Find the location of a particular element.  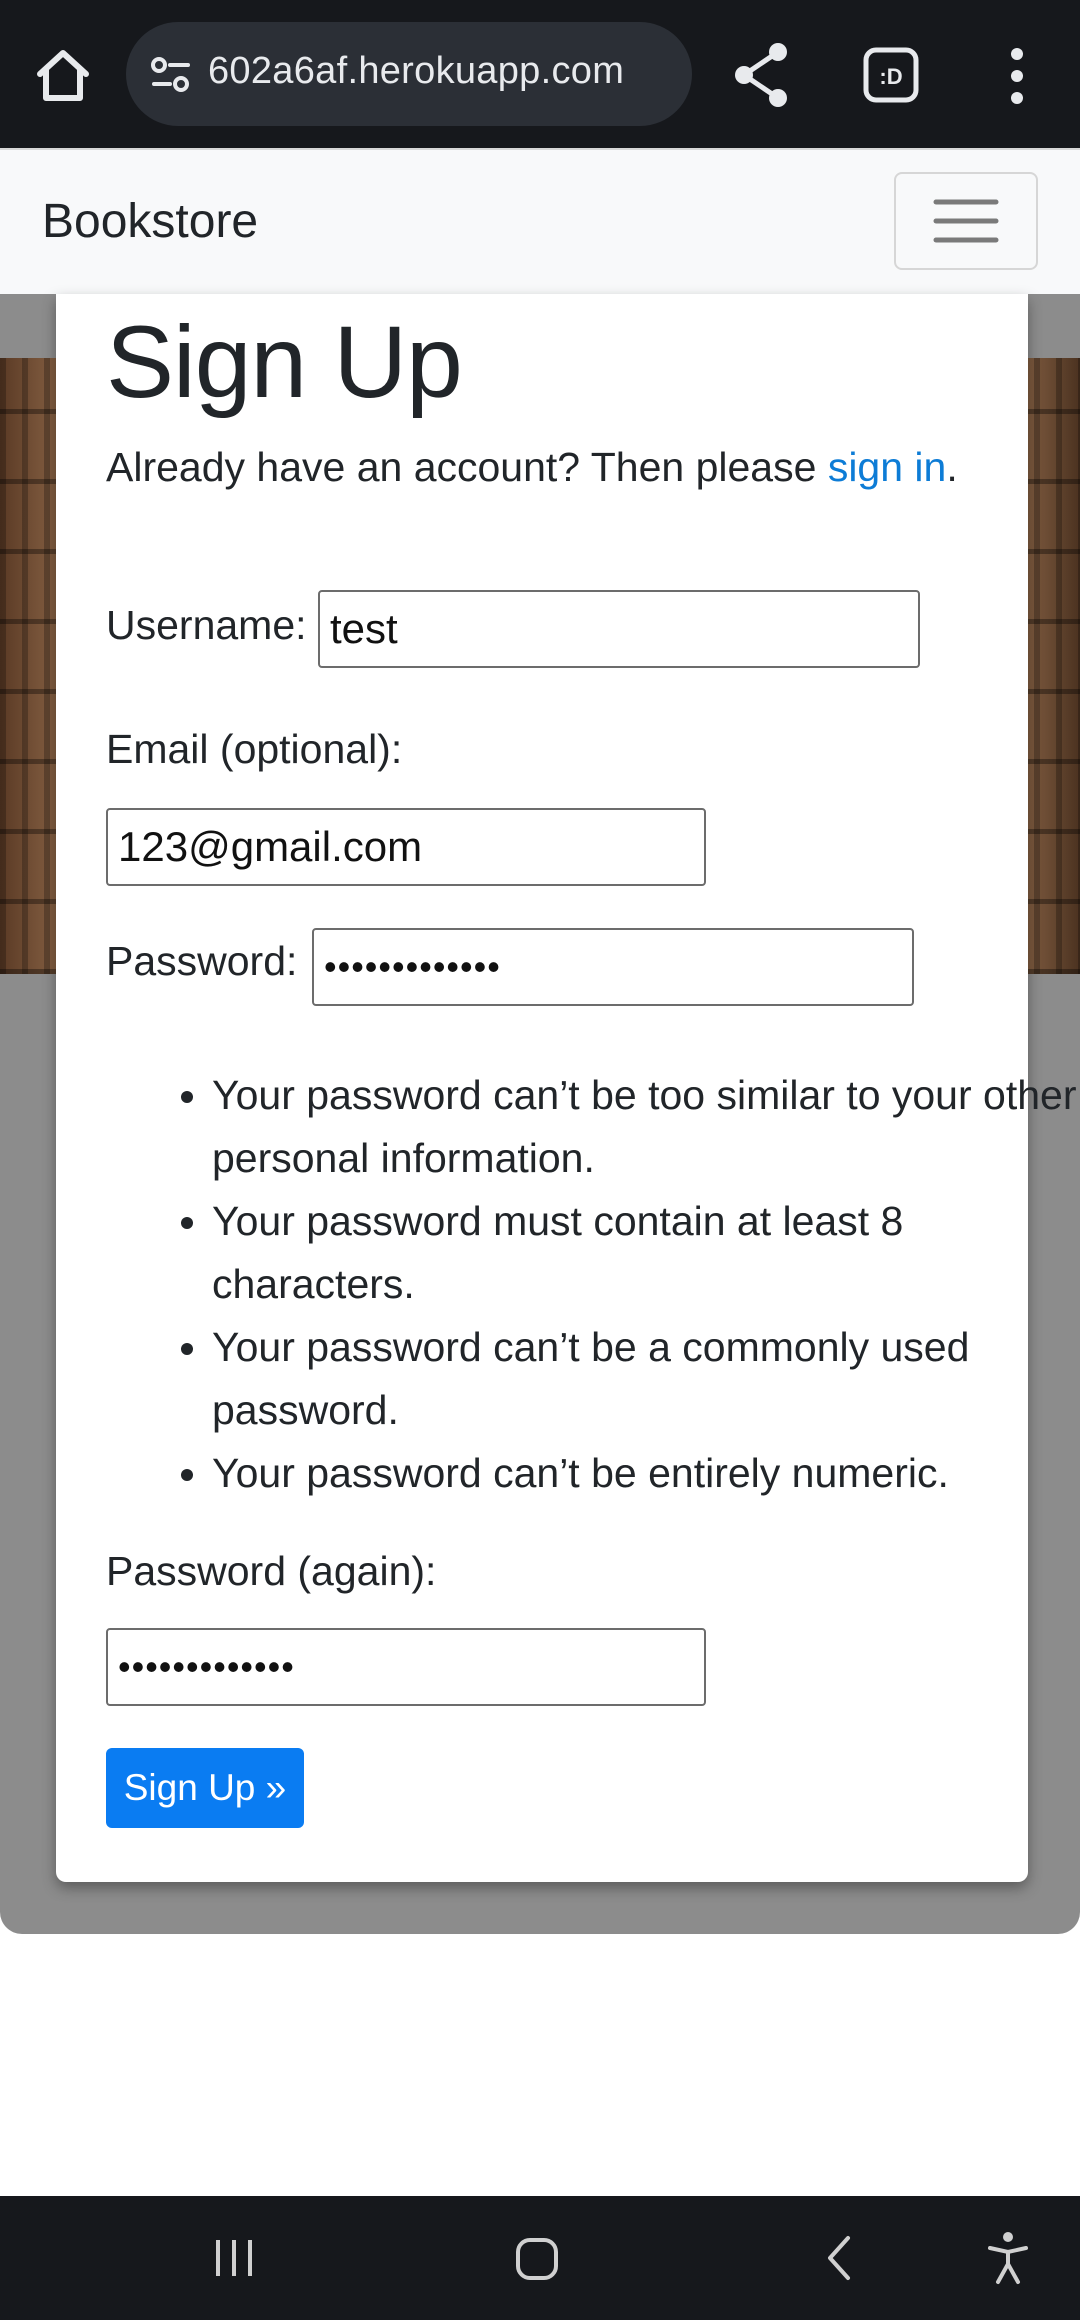

signin-prompt-text: Already have an account? Then please is located at coordinates (467, 467).